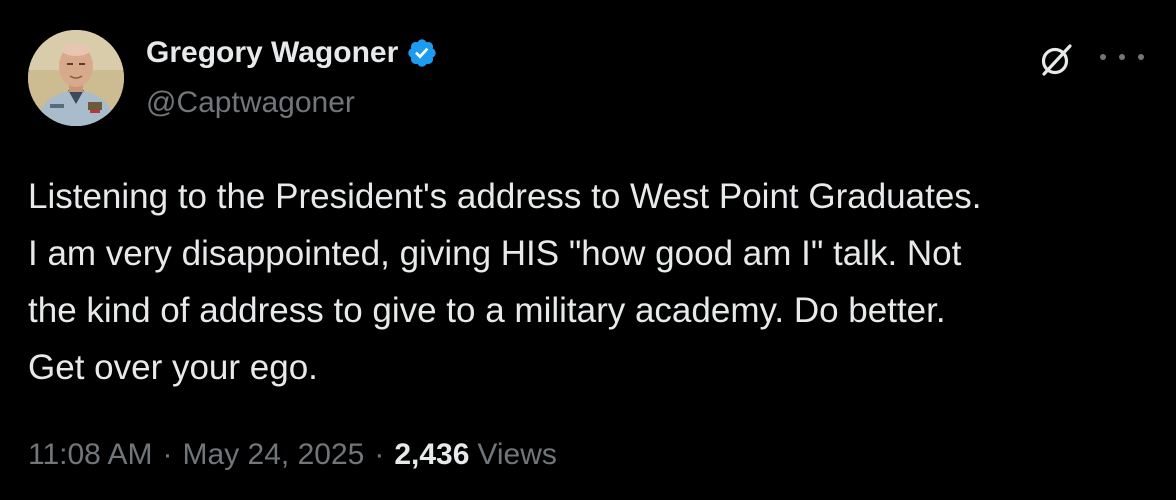 This screenshot has width=1176, height=500. Describe the element at coordinates (431, 455) in the screenshot. I see `views-count: 2,436` at that location.